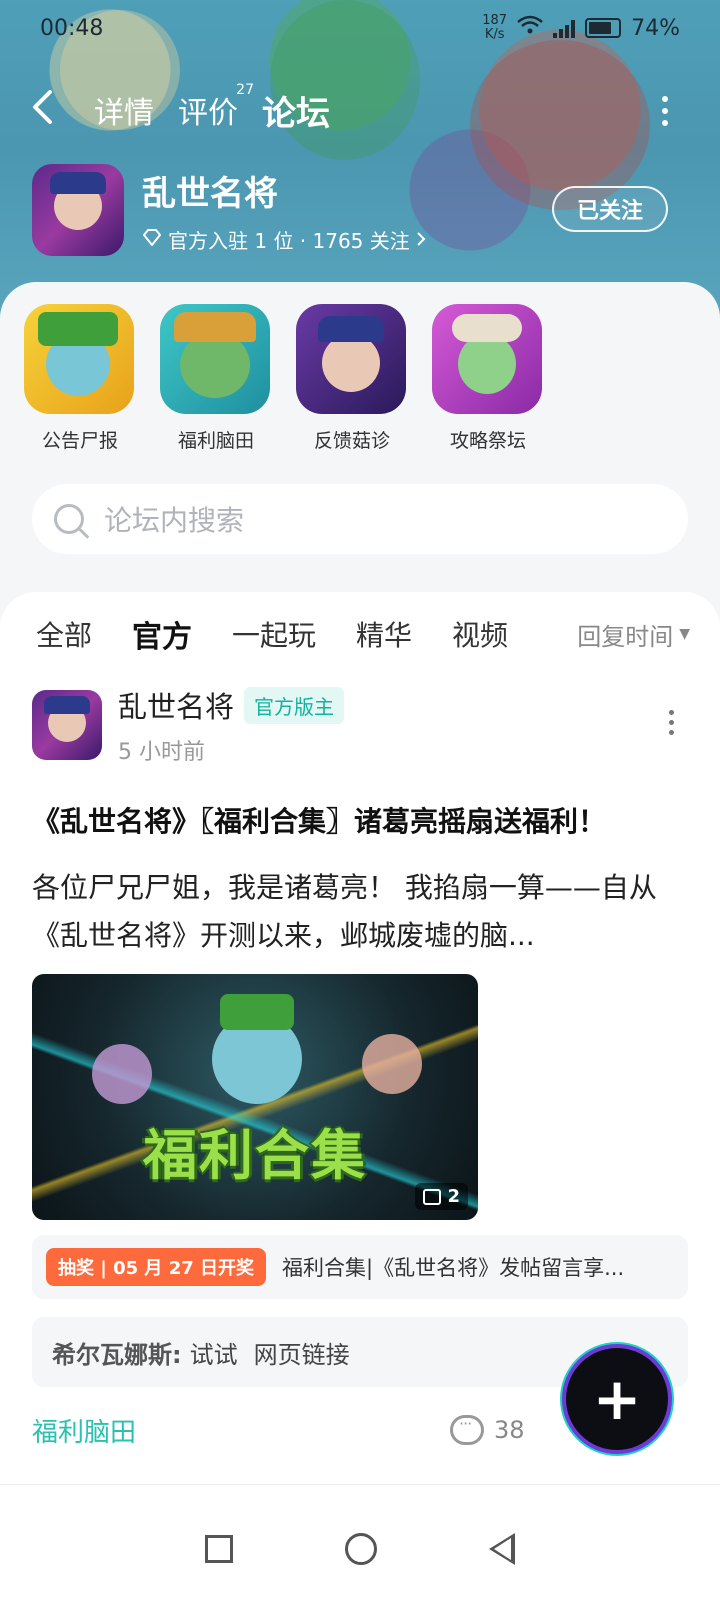 This screenshot has height=1612, width=720. I want to click on sort-dropdown: 回复时间 ▼, so click(620, 634).